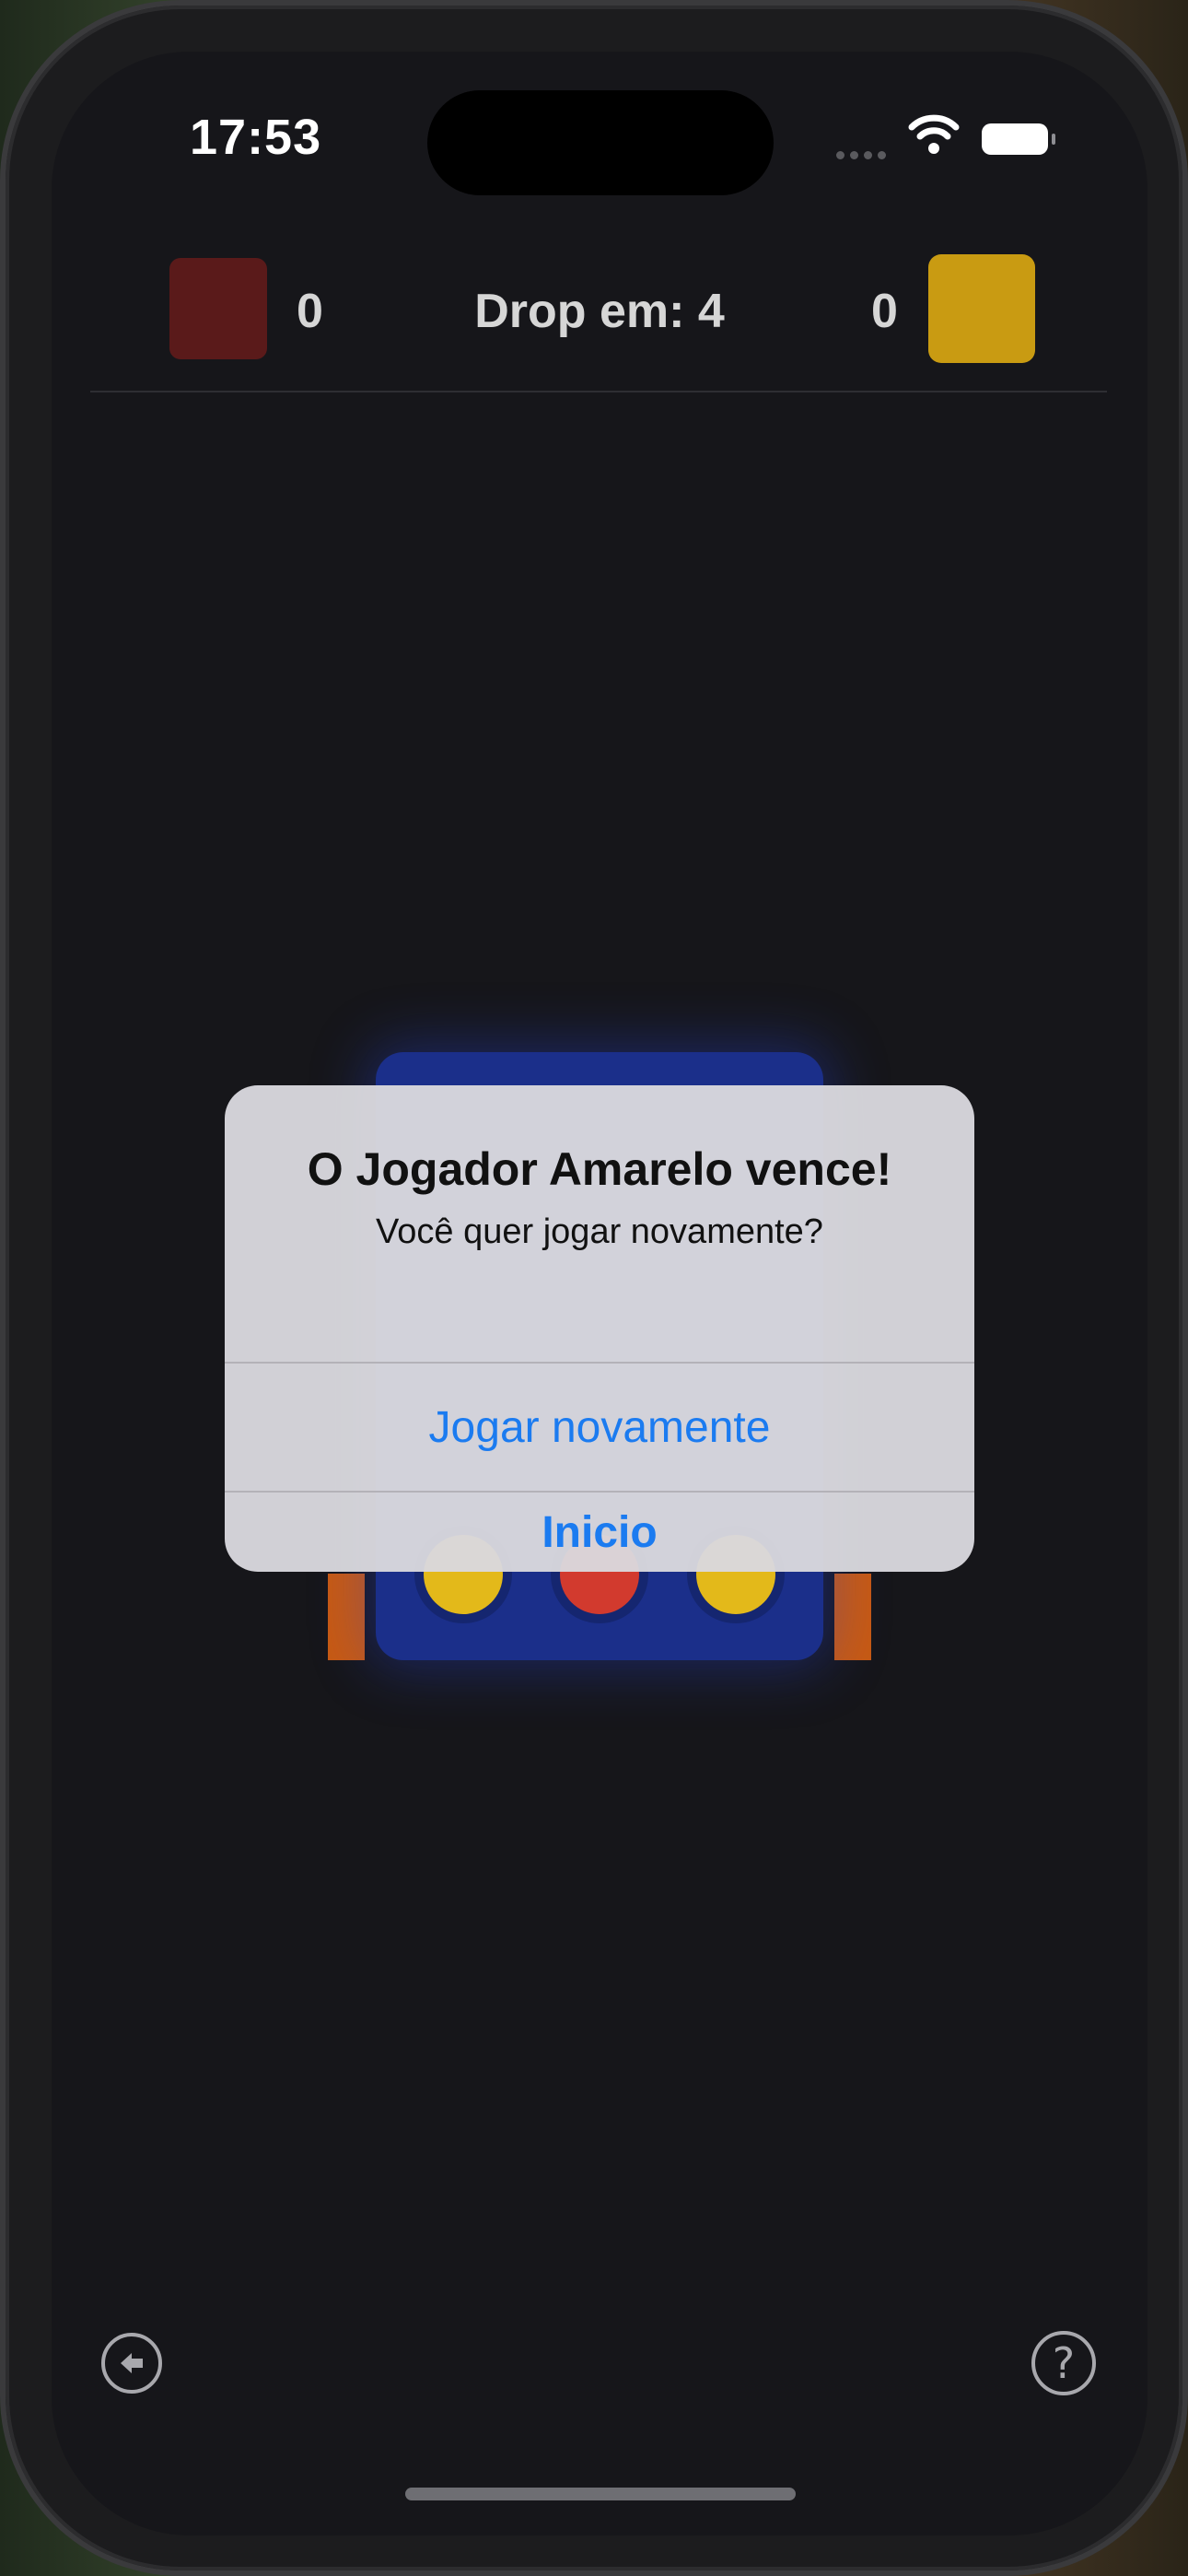 The image size is (1188, 2576). What do you see at coordinates (600, 142) in the screenshot?
I see `dynamic-island` at bounding box center [600, 142].